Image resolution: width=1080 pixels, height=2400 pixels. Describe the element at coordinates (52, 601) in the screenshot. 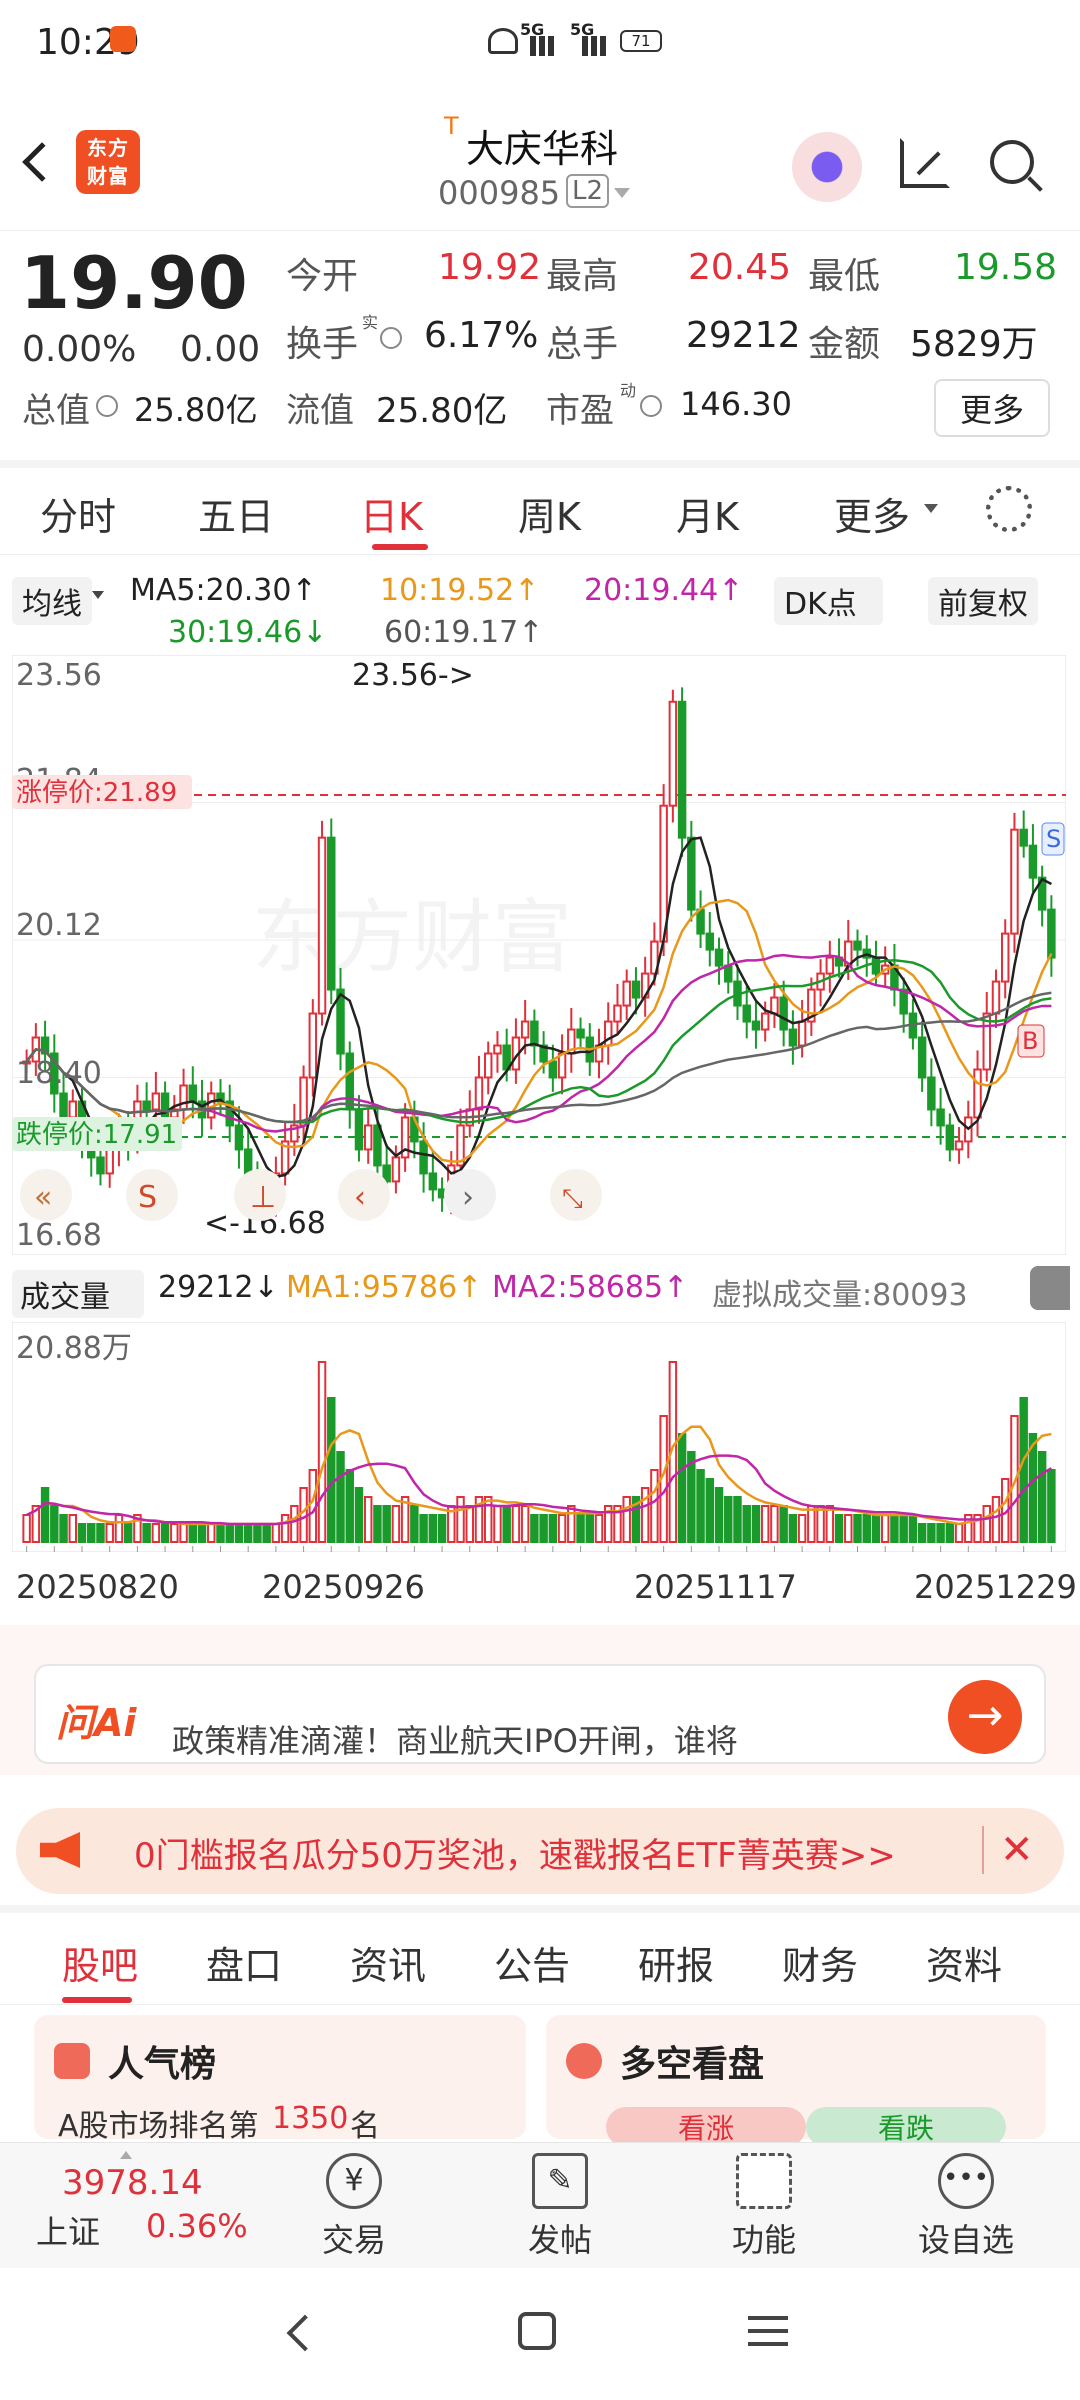

I see `ma-selector: 均线` at that location.